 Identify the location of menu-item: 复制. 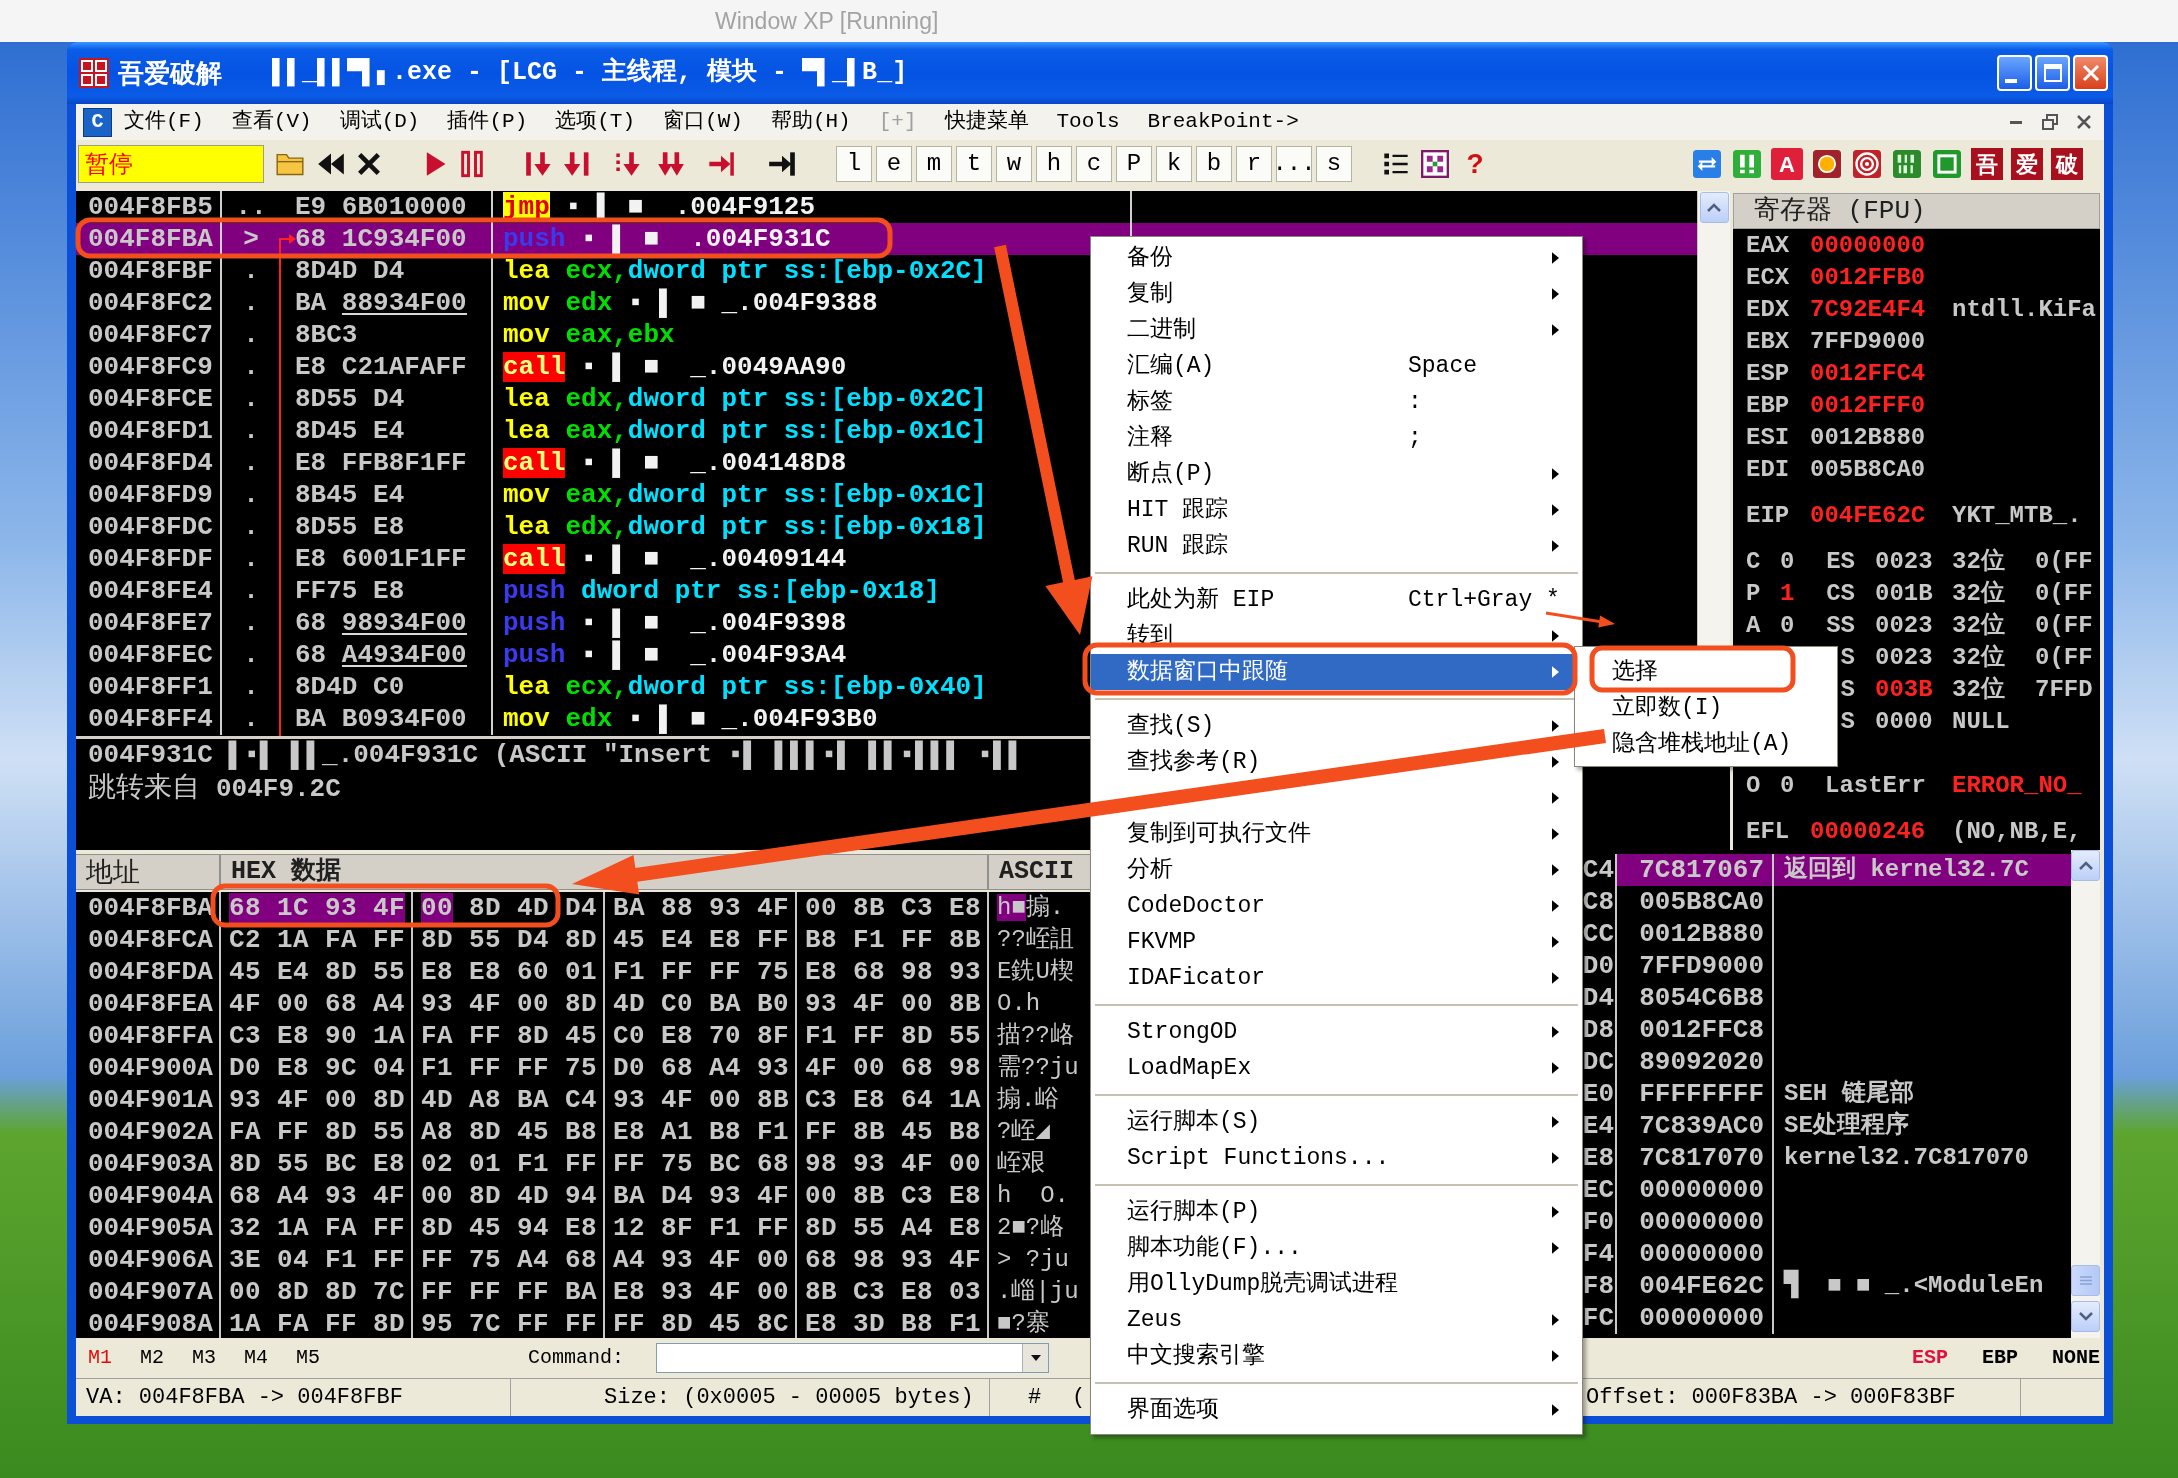
(1332, 294).